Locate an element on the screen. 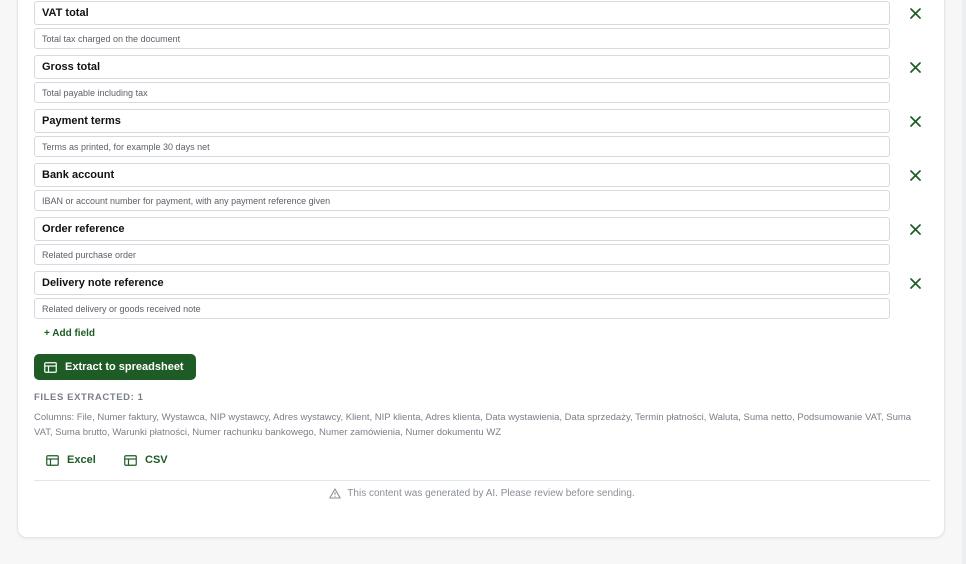 Image resolution: width=966 pixels, height=564 pixels. field-name-input: Payment terms is located at coordinates (462, 121).